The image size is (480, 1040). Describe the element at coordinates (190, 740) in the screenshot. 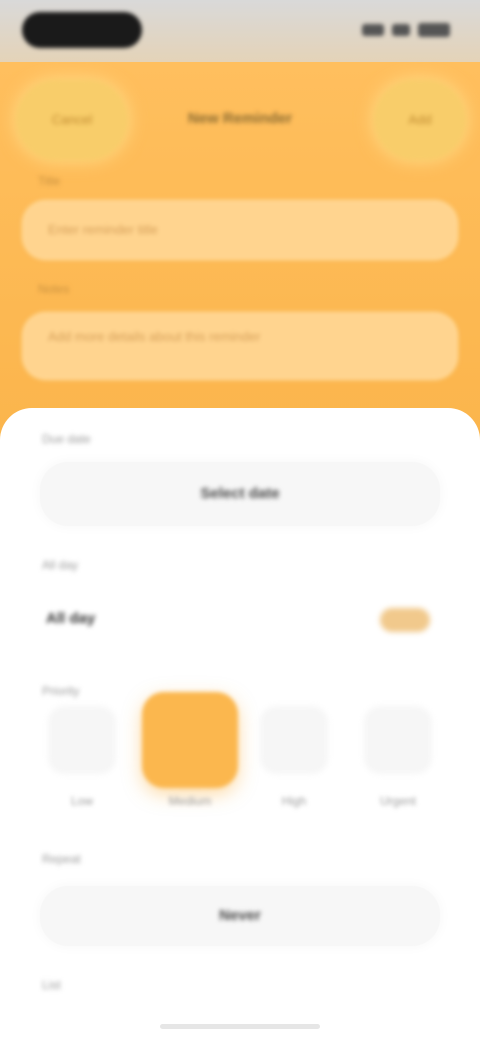

I see `priority-medium-icon` at that location.